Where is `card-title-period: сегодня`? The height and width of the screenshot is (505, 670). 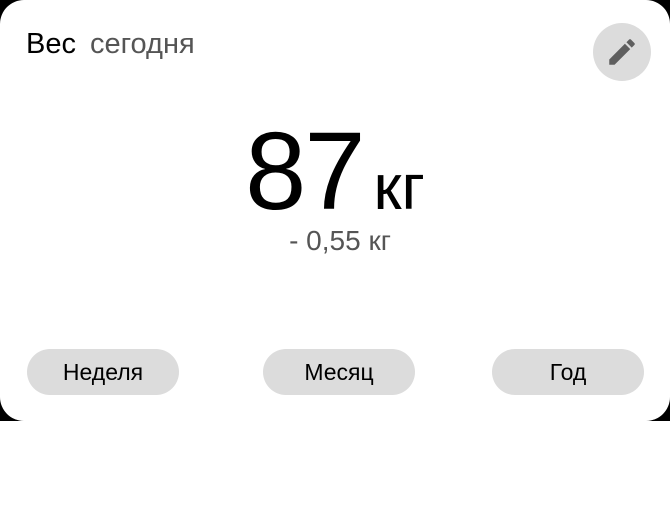 card-title-period: сегодня is located at coordinates (142, 44).